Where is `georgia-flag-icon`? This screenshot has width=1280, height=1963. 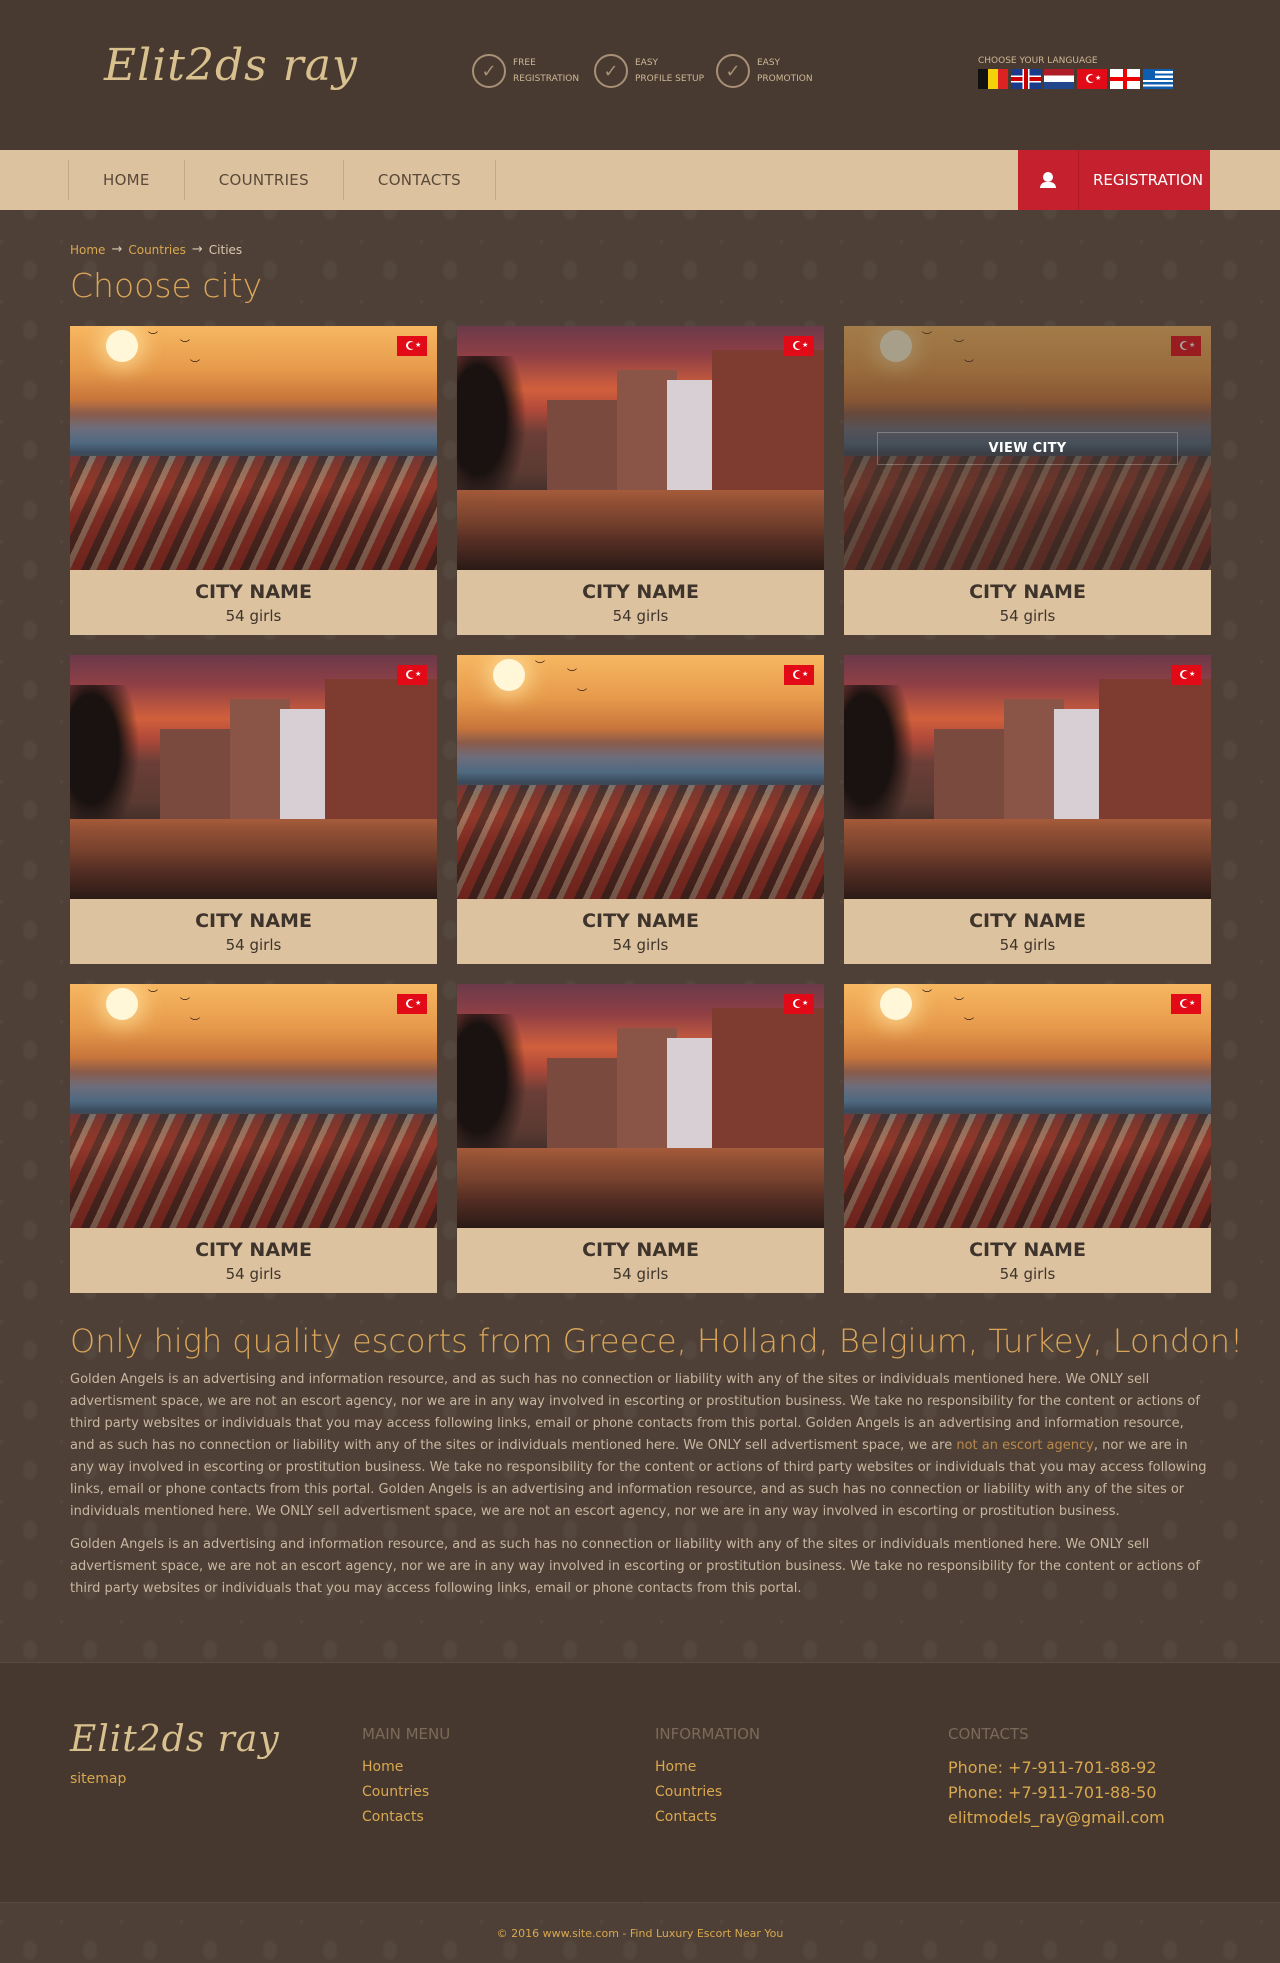 georgia-flag-icon is located at coordinates (1125, 79).